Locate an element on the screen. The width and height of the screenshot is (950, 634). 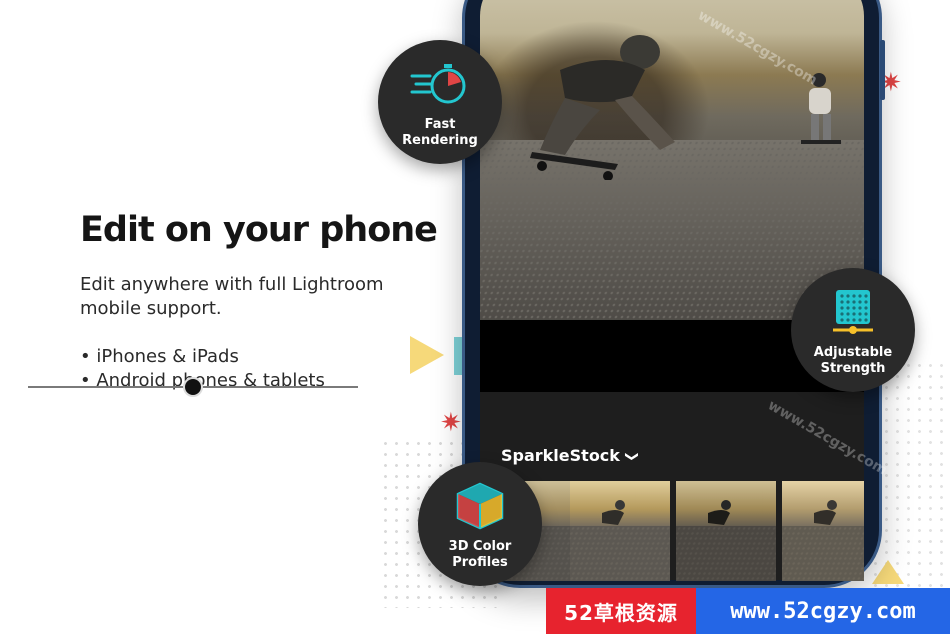
adjustable-strength-badge: Adjustable Strength is located at coordinates (853, 330).